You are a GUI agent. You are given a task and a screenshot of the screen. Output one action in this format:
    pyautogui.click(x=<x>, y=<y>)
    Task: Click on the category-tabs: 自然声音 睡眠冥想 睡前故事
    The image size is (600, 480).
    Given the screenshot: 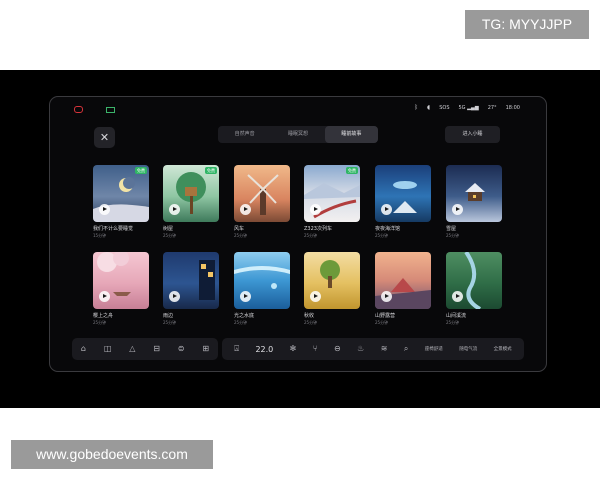 What is the action you would take?
    pyautogui.click(x=298, y=134)
    